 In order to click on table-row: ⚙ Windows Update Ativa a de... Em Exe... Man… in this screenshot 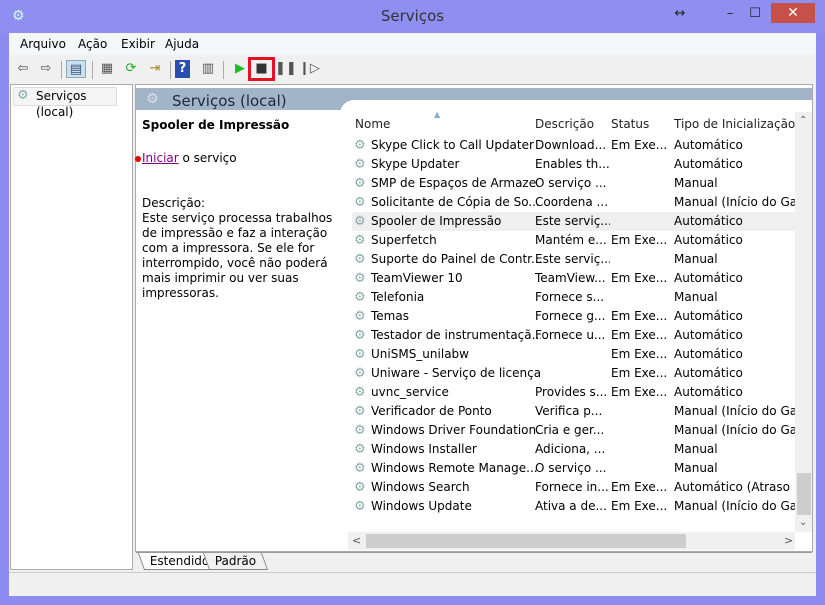, I will do `click(573, 506)`.